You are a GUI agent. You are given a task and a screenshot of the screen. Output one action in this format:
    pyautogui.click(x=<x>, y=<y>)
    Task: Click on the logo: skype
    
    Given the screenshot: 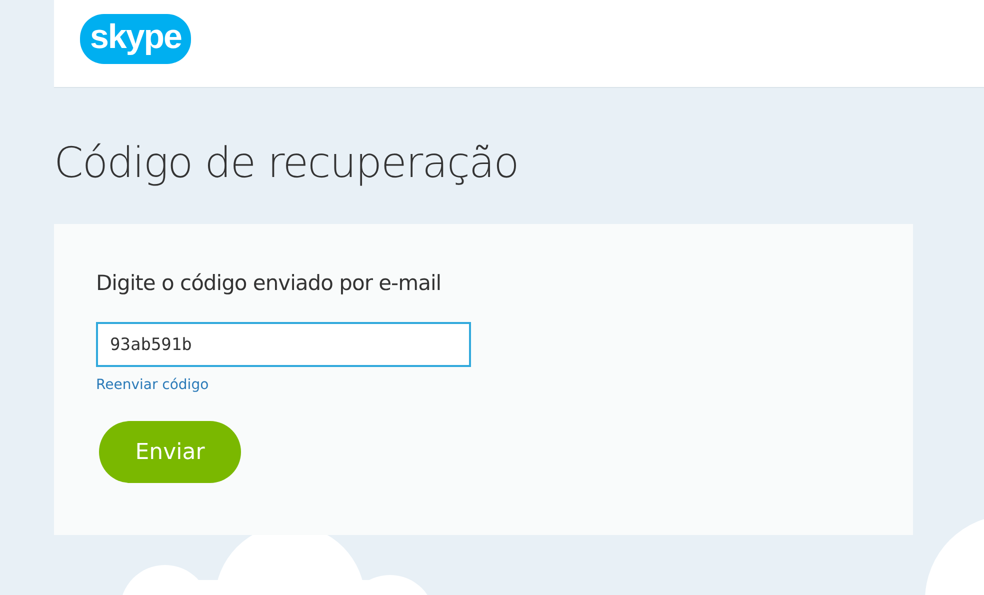 What is the action you would take?
    pyautogui.click(x=136, y=39)
    